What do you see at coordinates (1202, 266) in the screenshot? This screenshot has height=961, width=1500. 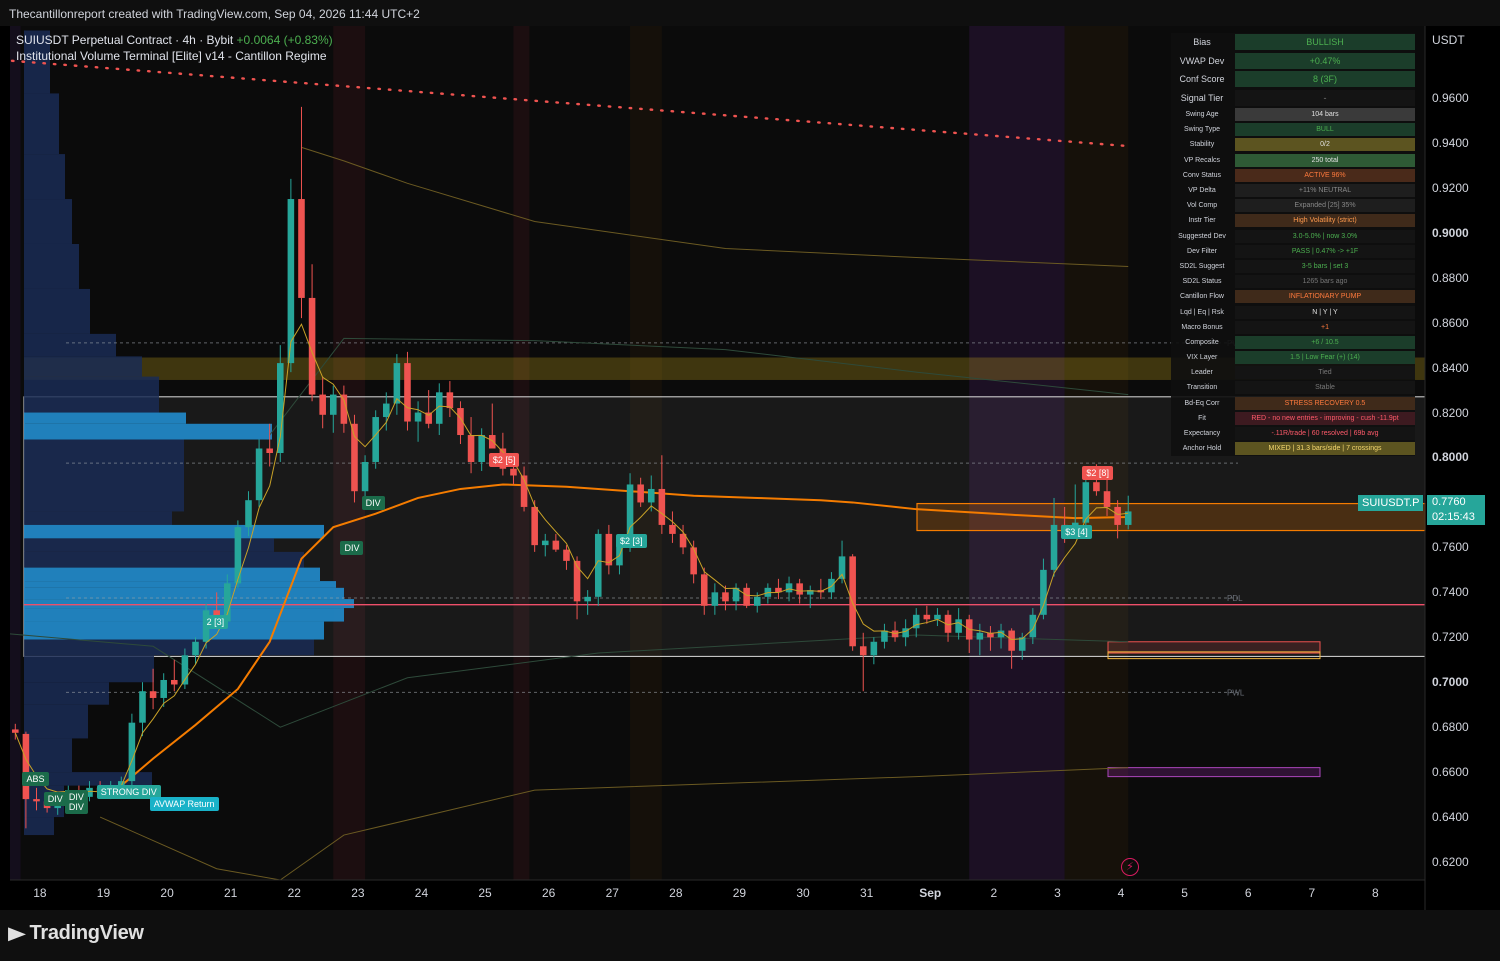 I see `stats-key: SD2L Suggest` at bounding box center [1202, 266].